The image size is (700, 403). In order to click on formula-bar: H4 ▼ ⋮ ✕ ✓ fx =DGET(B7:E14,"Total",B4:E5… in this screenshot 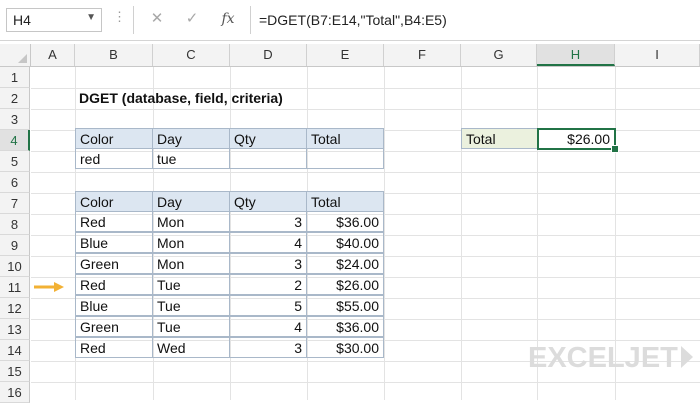, I will do `click(350, 20)`.